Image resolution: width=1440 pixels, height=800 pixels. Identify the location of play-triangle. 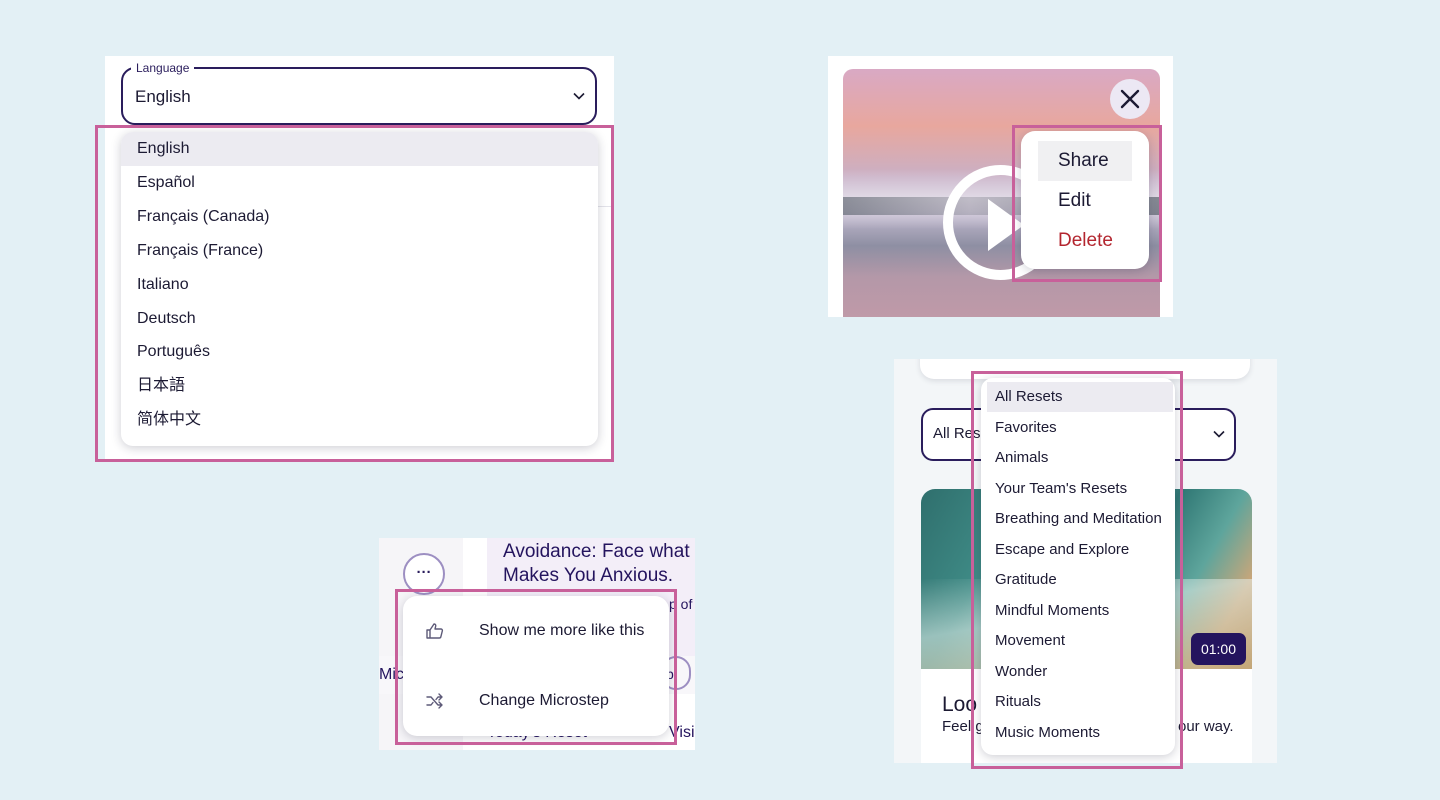
(1006, 225).